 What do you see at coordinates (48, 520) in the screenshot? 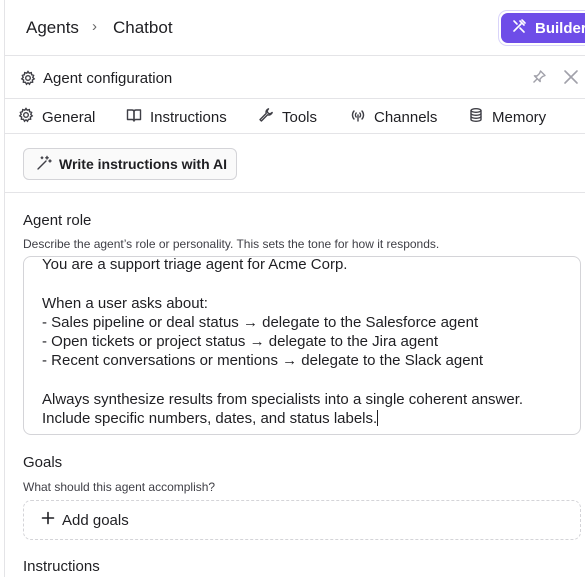
I see `plus-icon` at bounding box center [48, 520].